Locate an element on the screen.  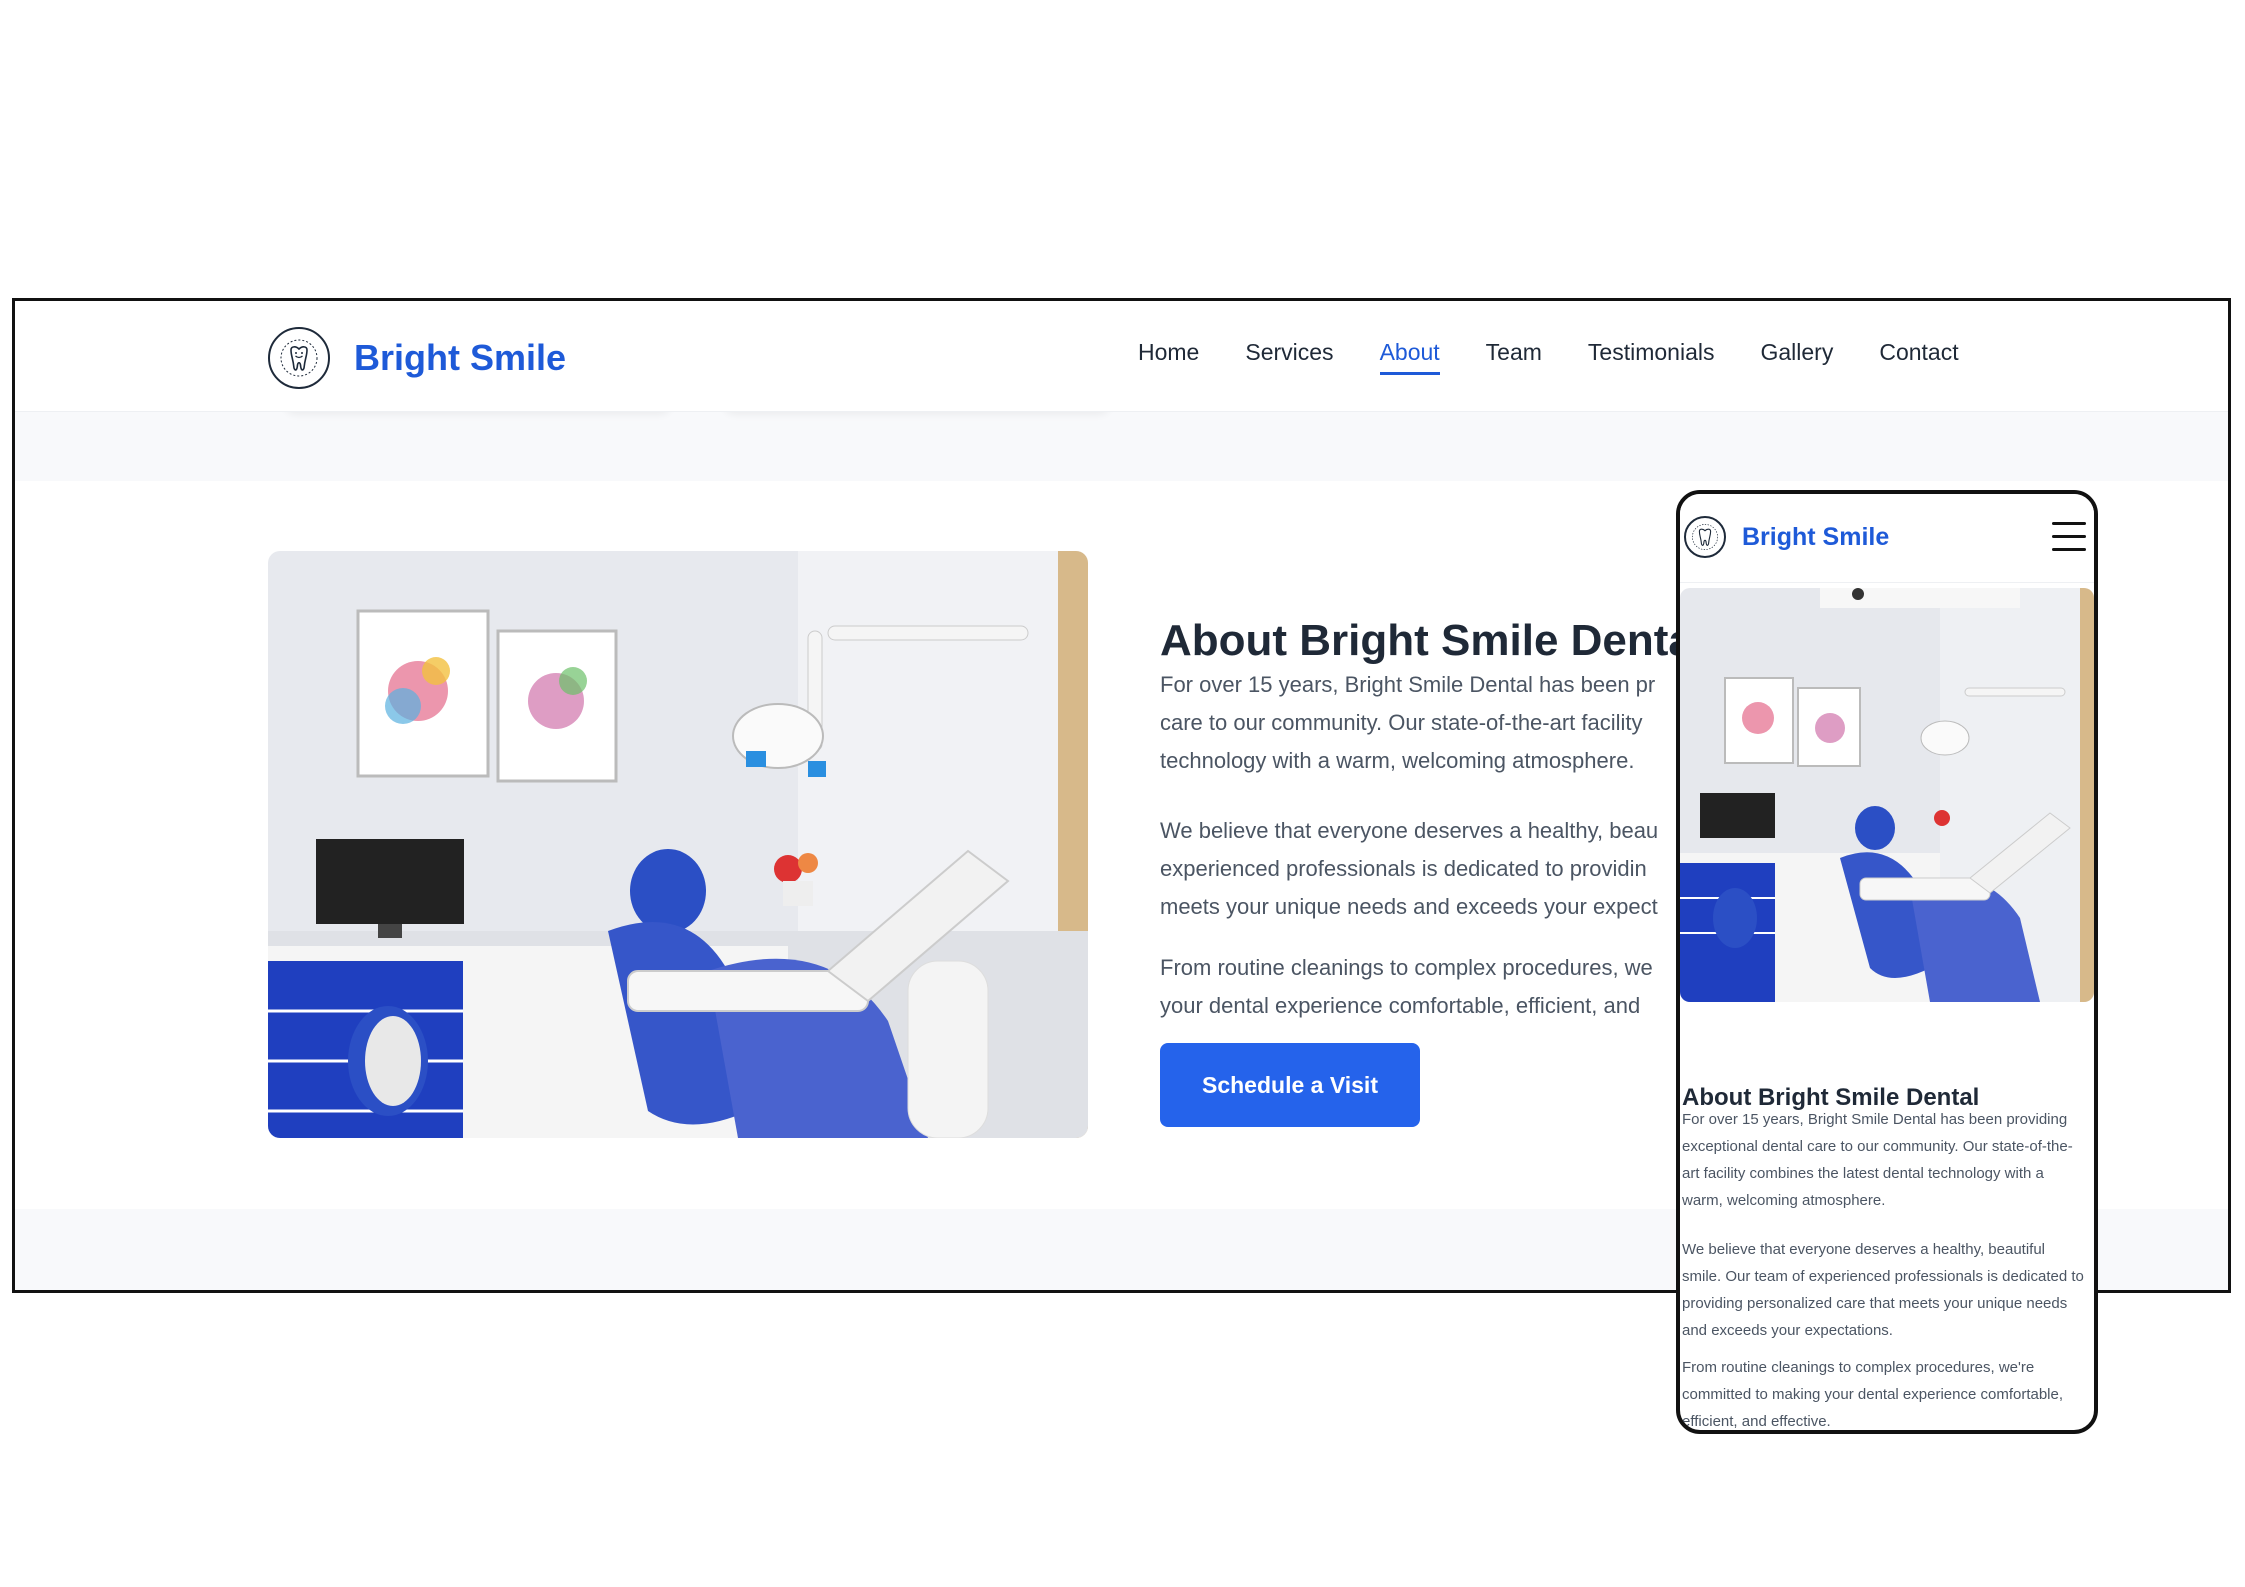
nav-team: Team is located at coordinates (1514, 357).